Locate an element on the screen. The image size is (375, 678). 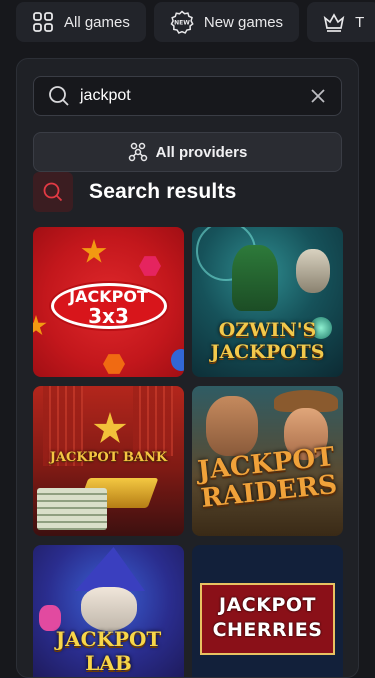
game-title: JACKPOT BANK is located at coordinates (108, 457).